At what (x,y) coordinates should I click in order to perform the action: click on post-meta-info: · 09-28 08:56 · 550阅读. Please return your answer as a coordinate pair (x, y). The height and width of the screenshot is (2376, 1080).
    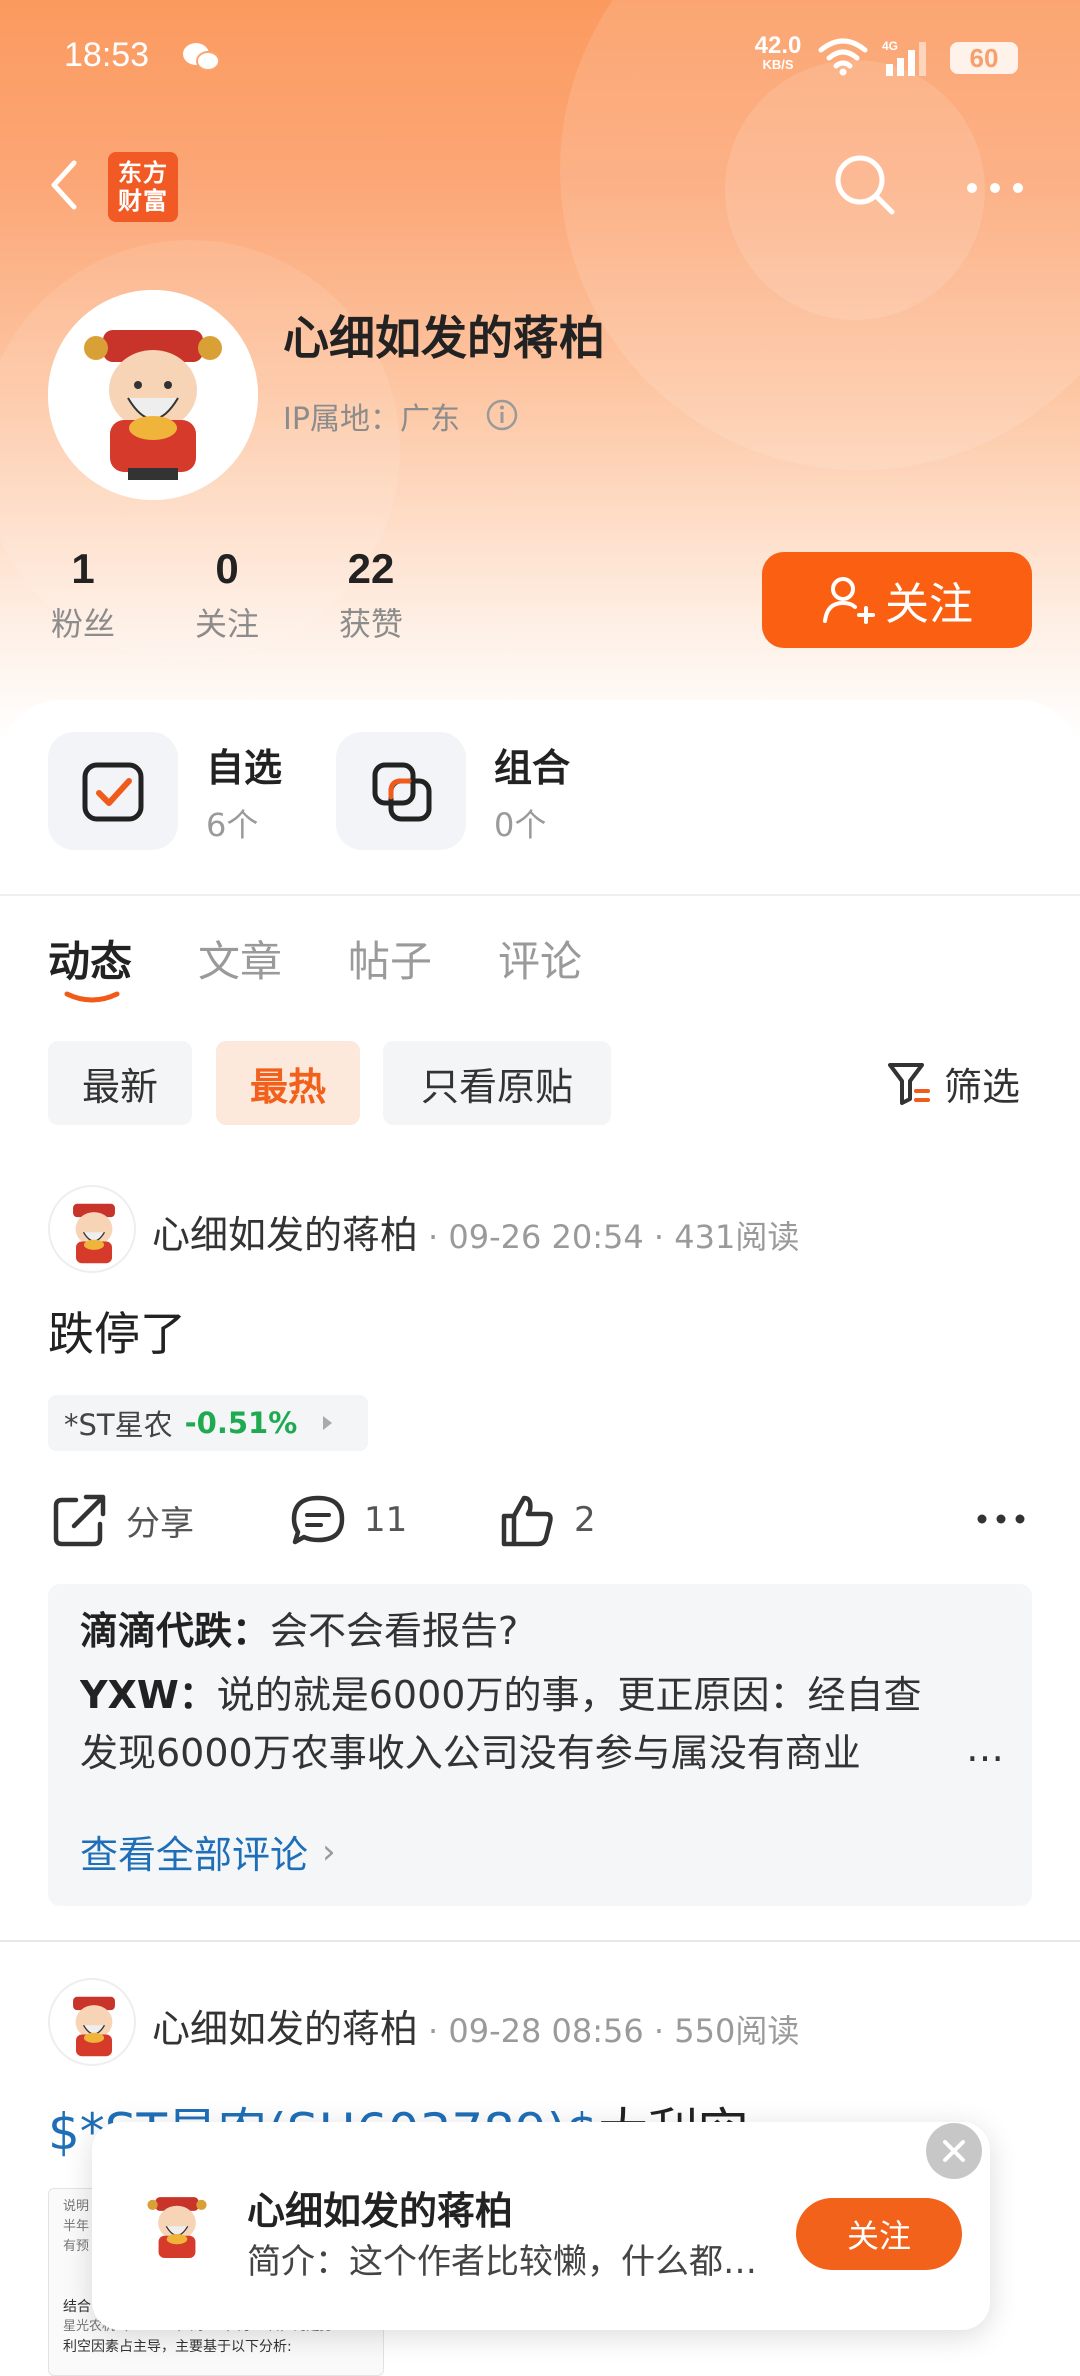
    Looking at the image, I should click on (614, 2031).